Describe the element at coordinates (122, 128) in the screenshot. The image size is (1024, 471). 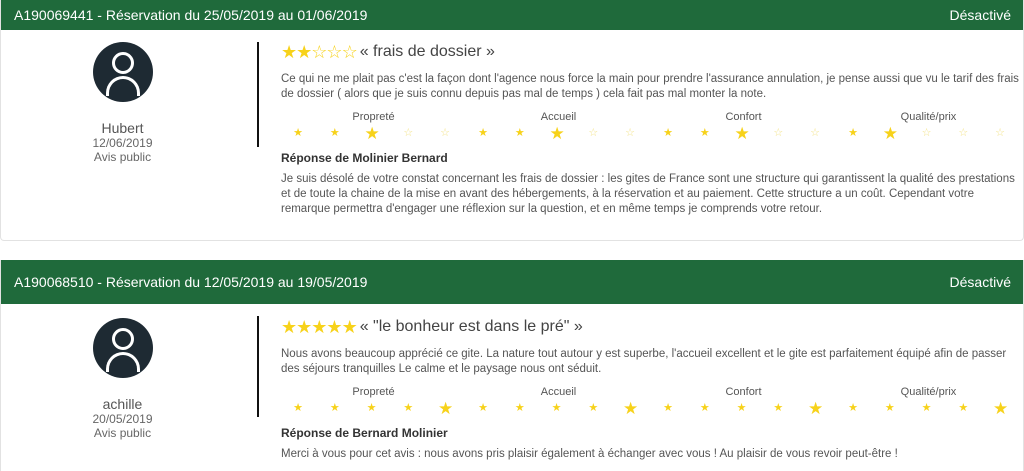
I see `author-name: Hubert` at that location.